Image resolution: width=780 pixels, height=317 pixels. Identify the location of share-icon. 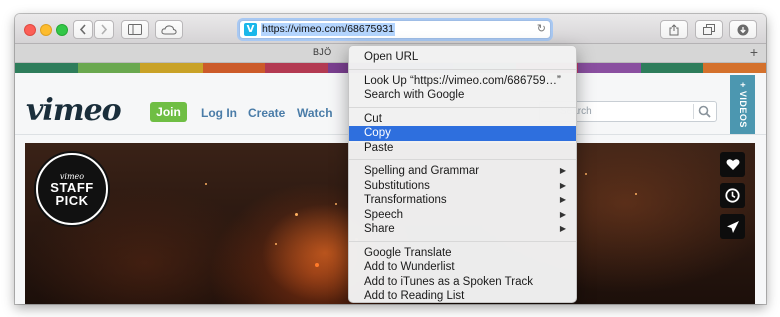
(674, 29).